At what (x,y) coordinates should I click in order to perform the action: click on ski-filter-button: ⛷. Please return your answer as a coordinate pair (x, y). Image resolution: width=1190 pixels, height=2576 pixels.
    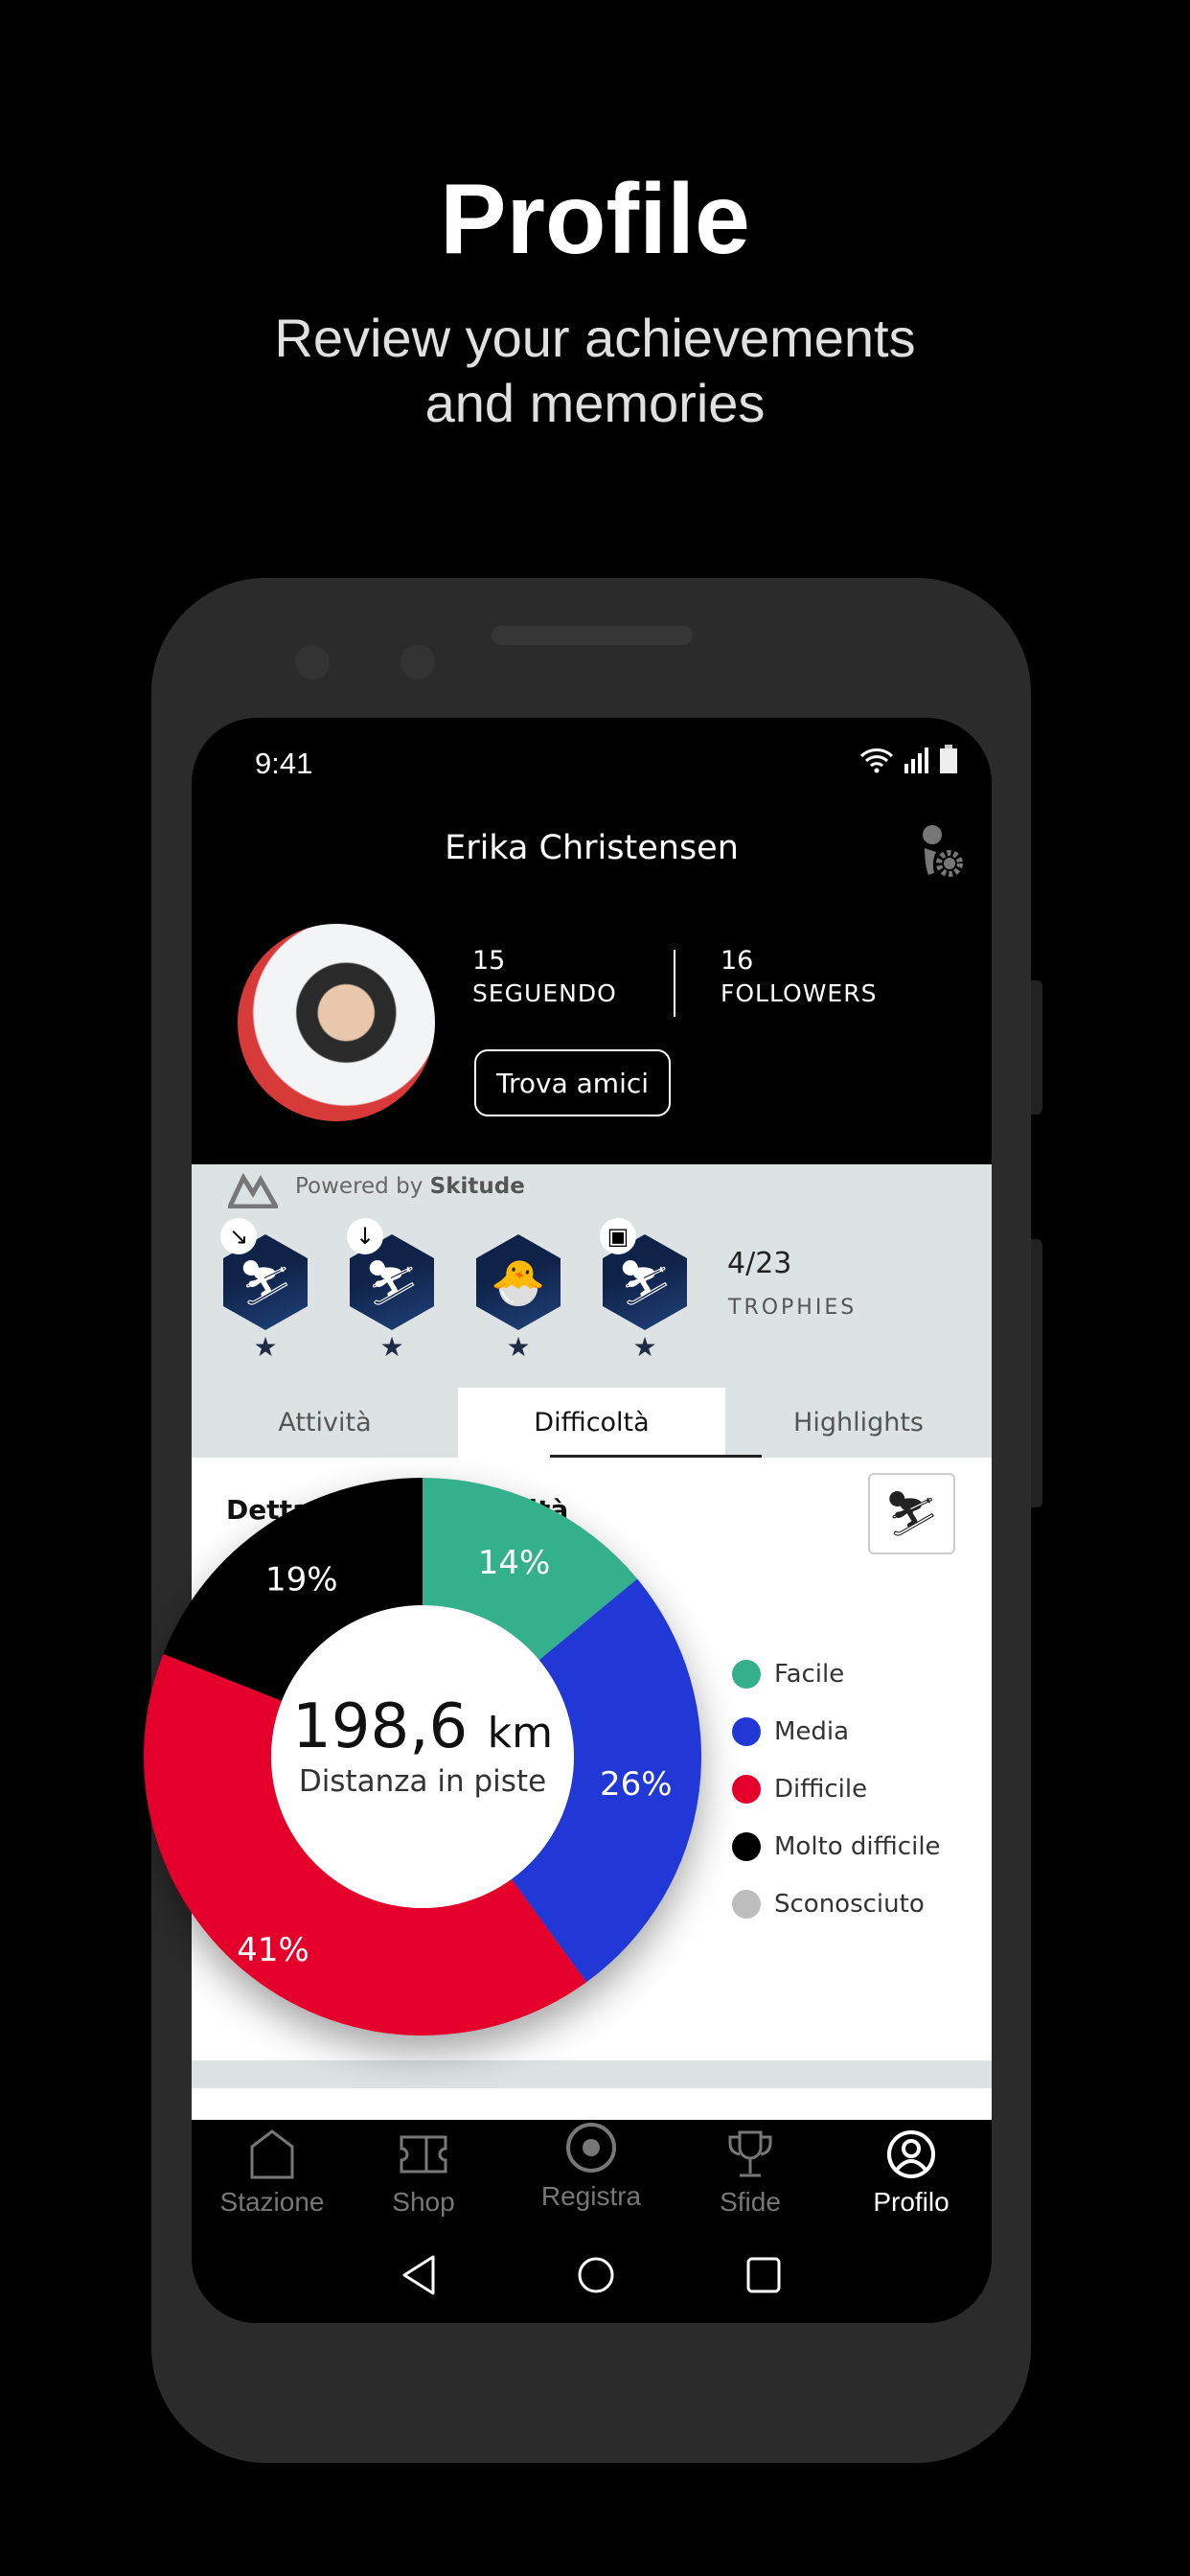
    Looking at the image, I should click on (912, 1513).